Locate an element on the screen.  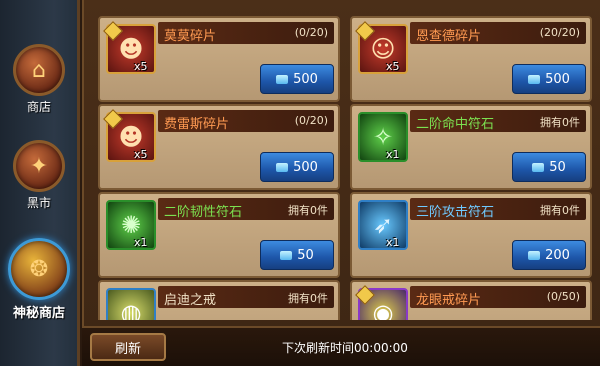
item-card: ◍ 启迪之戒 拥有0件 . is located at coordinates (219, 300).